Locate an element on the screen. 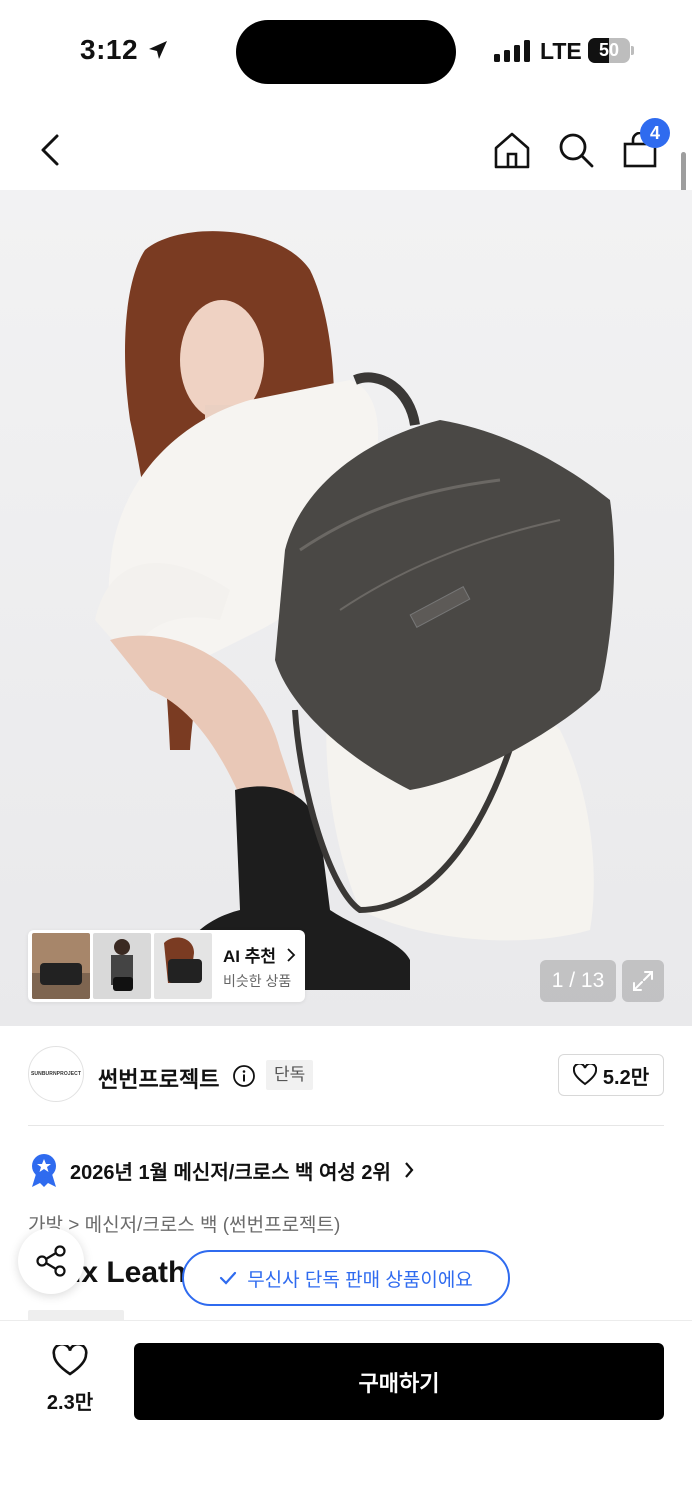  home-button is located at coordinates (512, 150).